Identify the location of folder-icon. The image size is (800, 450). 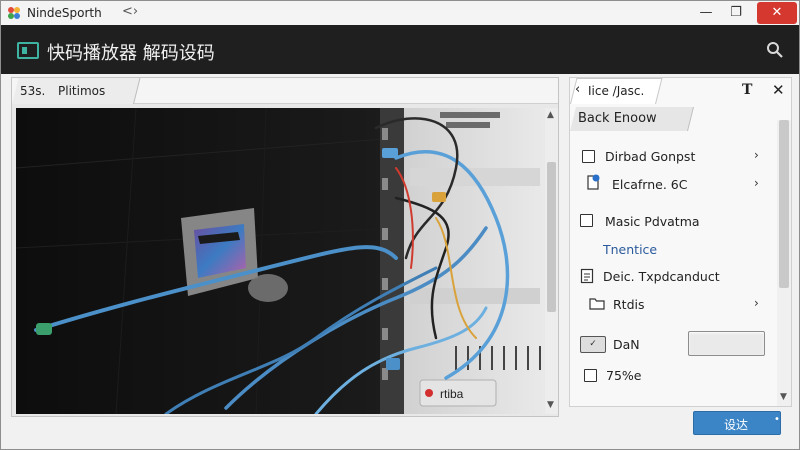
(597, 304).